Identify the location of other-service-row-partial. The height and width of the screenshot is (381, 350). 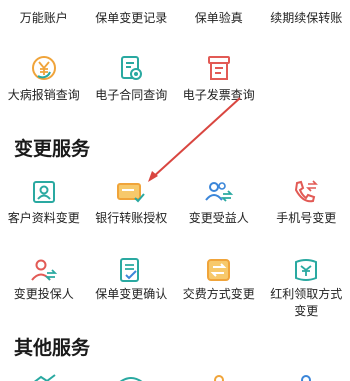
(175, 376).